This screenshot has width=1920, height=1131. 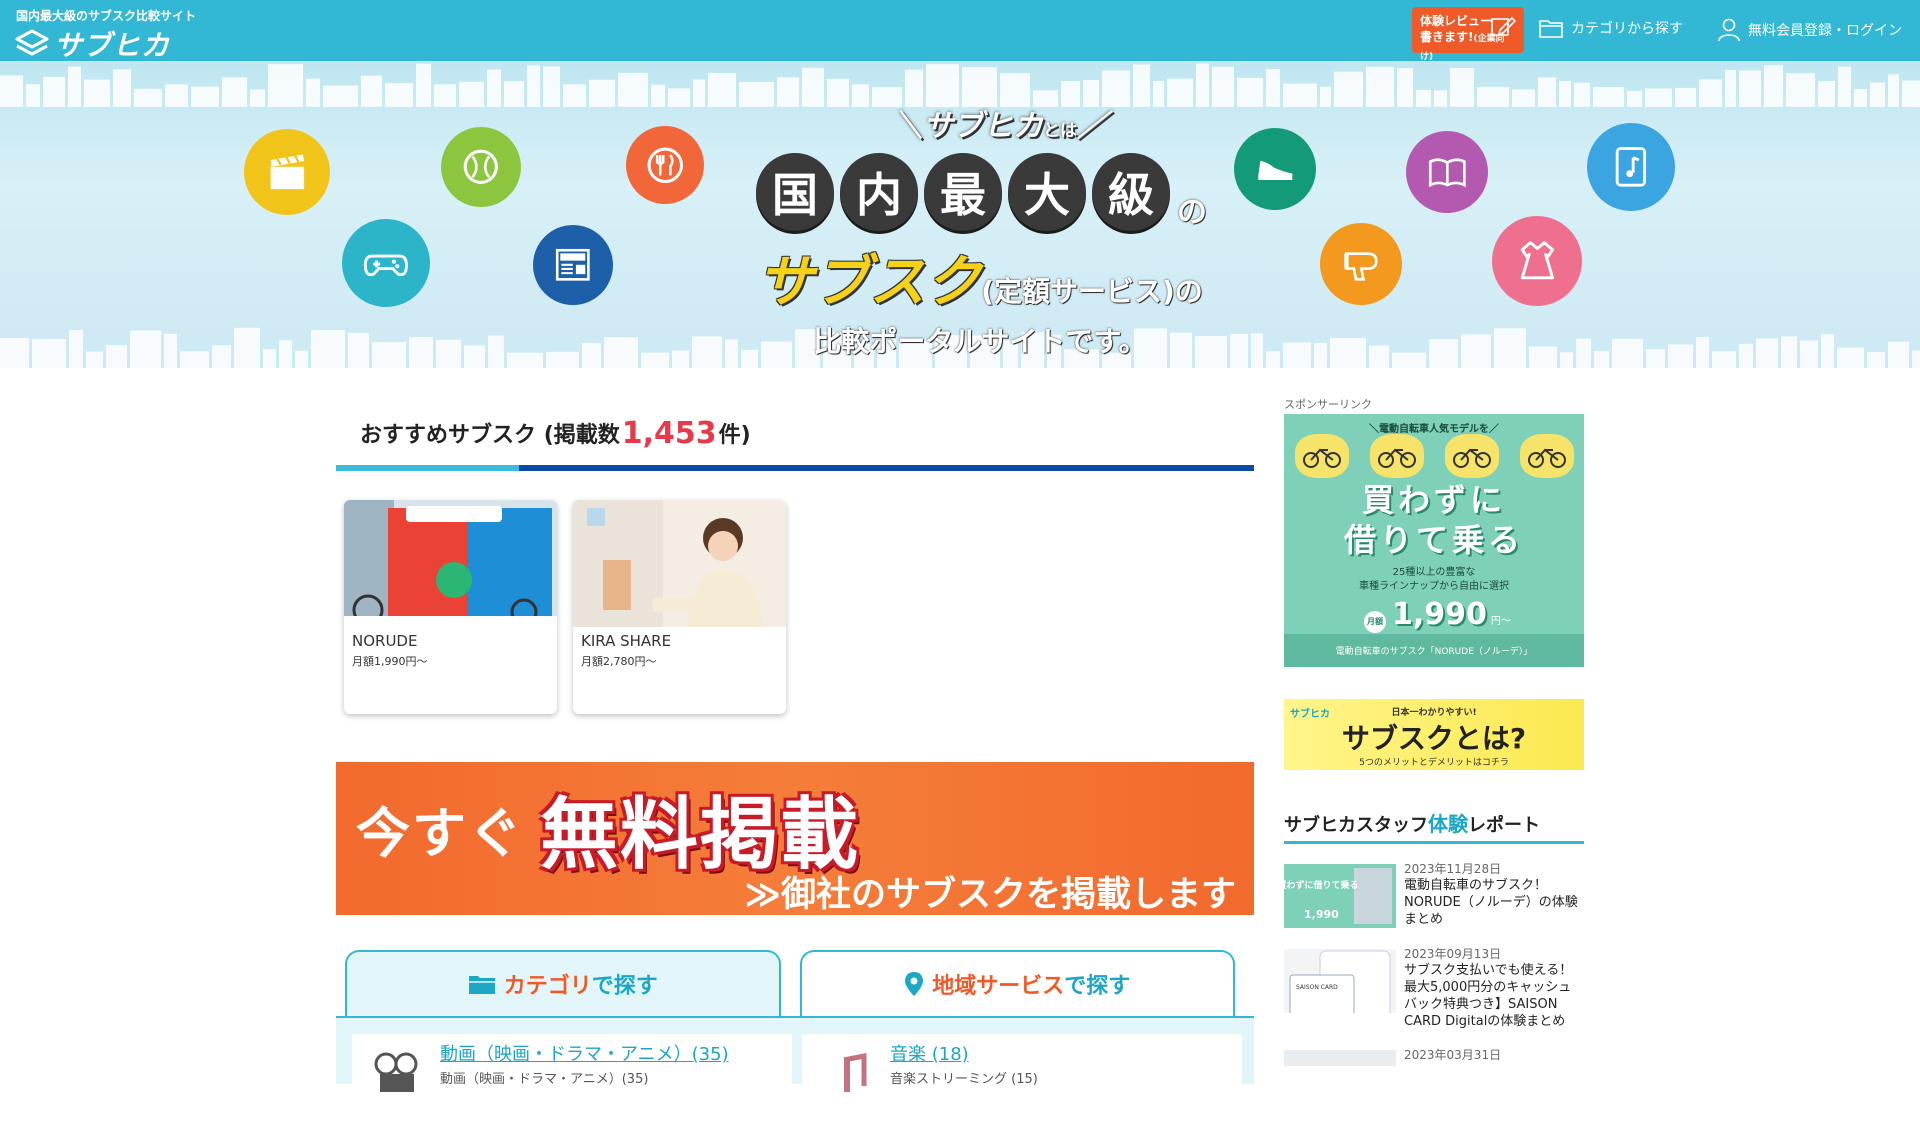 I want to click on ad2-foot: 5つのメリットとデメリットはコチラ, so click(x=1434, y=763).